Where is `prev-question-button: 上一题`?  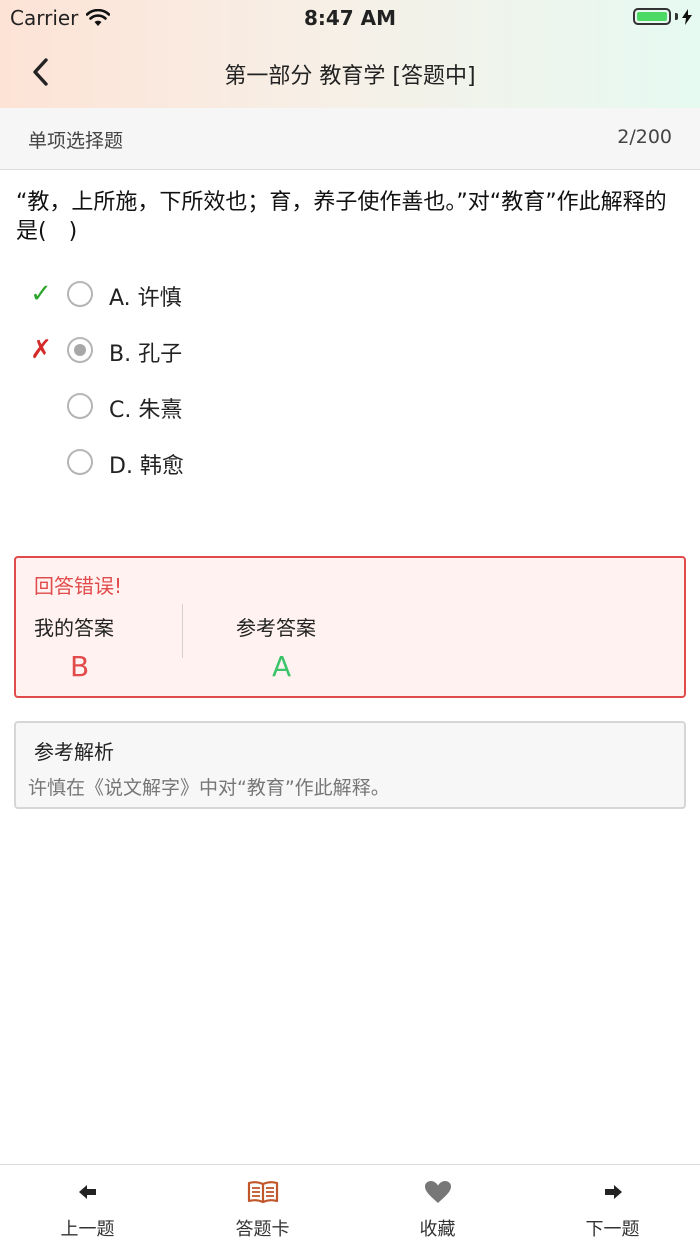 prev-question-button: 上一题 is located at coordinates (87, 1205).